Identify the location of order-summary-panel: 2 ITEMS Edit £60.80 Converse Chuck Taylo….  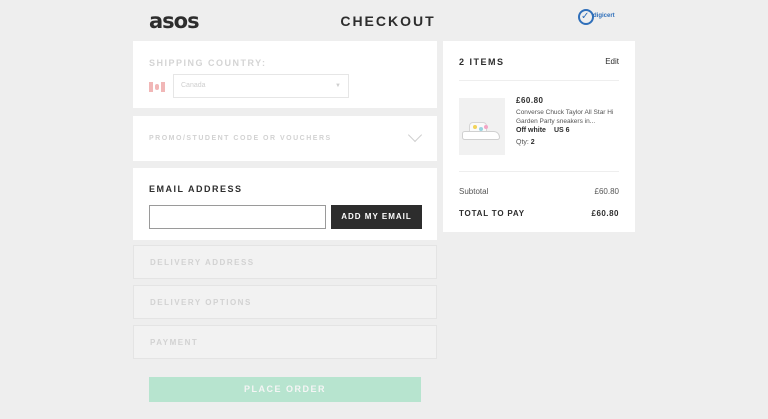
(539, 136).